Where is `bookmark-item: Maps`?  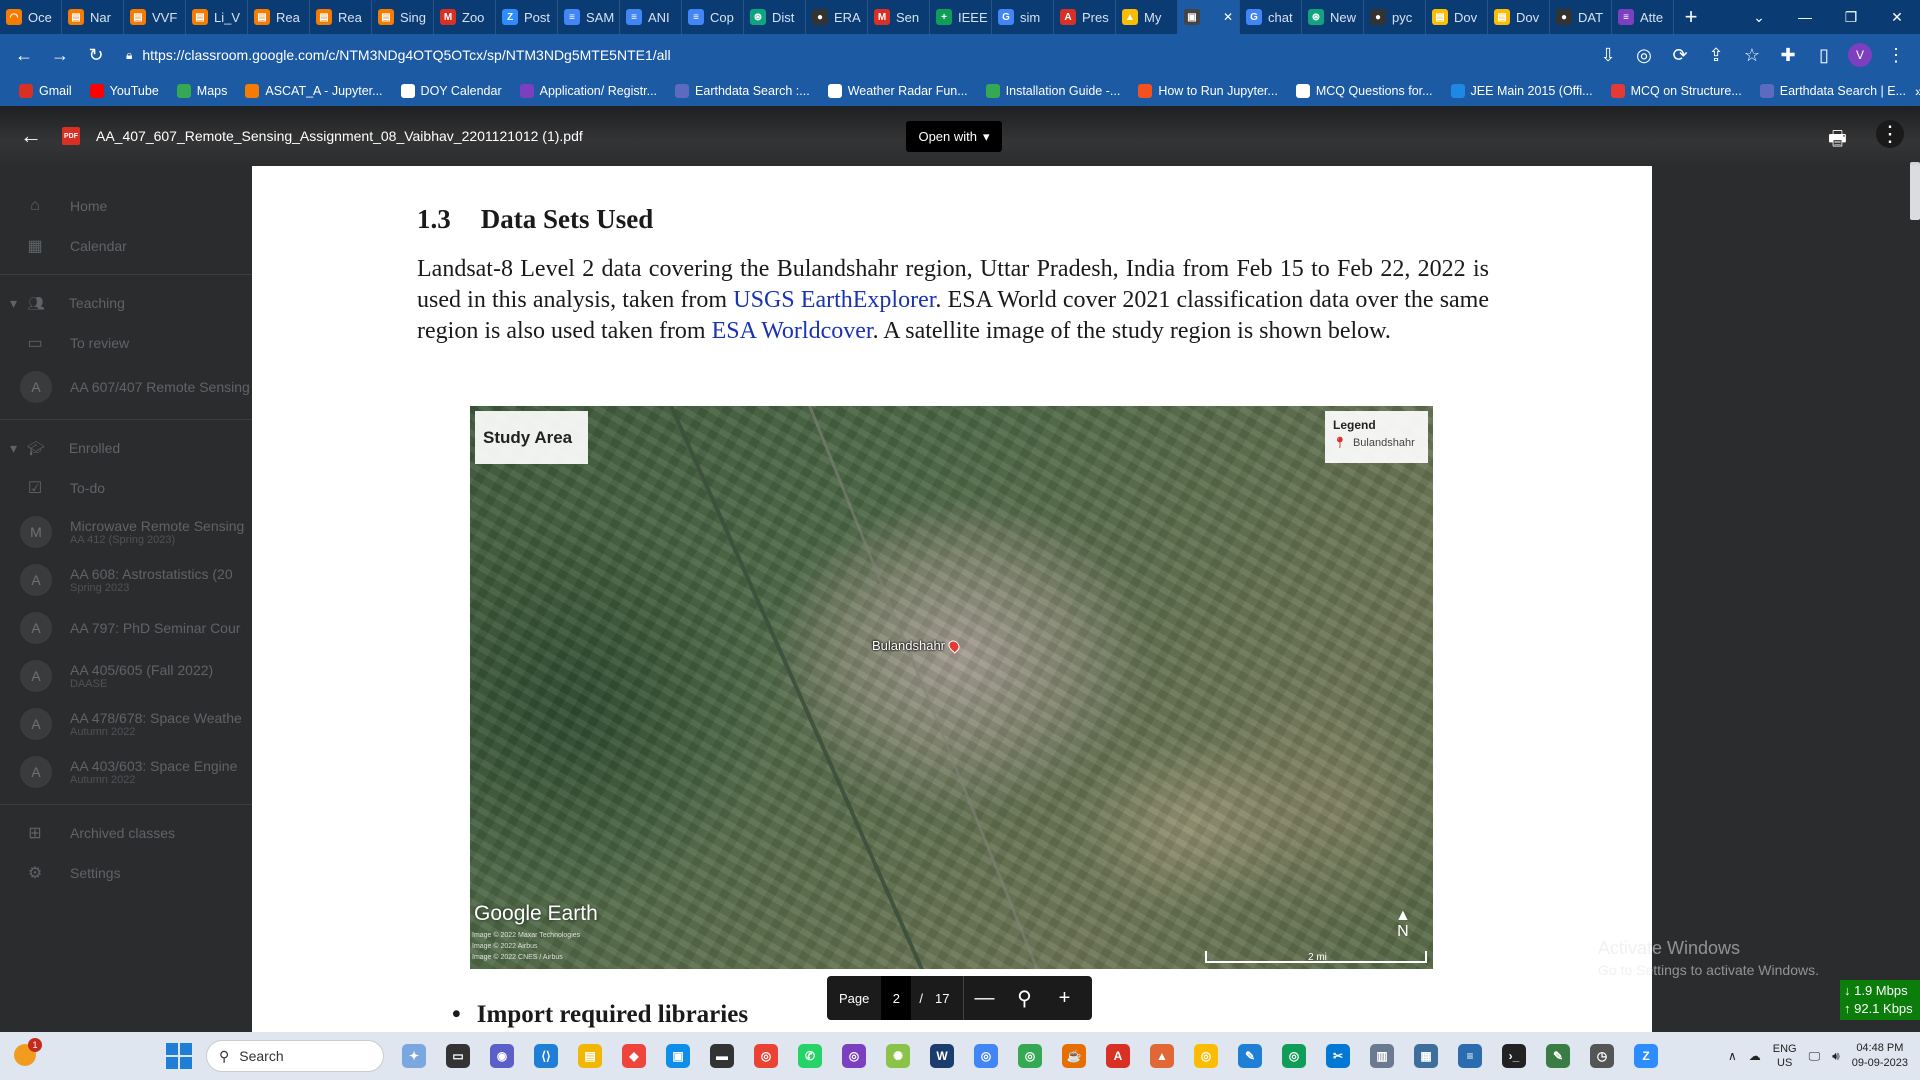 bookmark-item: Maps is located at coordinates (202, 91).